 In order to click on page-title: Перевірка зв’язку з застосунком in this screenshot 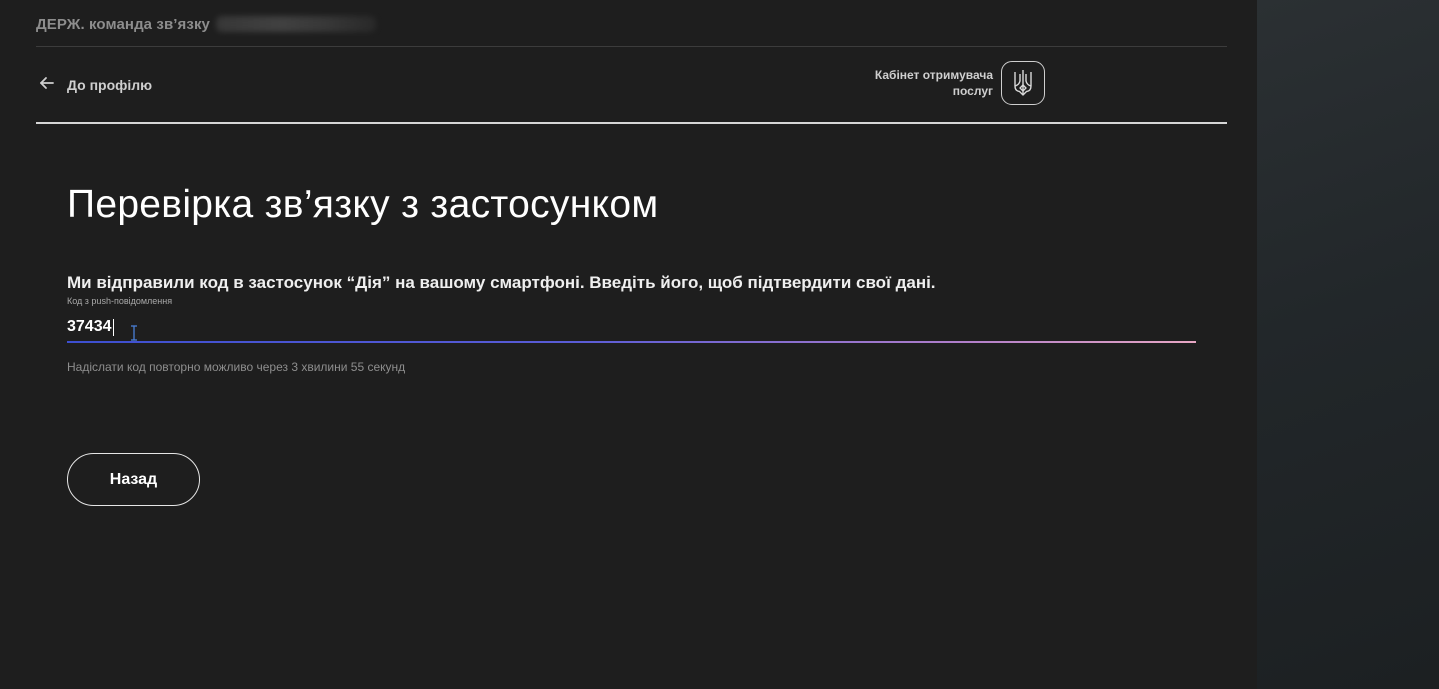, I will do `click(363, 204)`.